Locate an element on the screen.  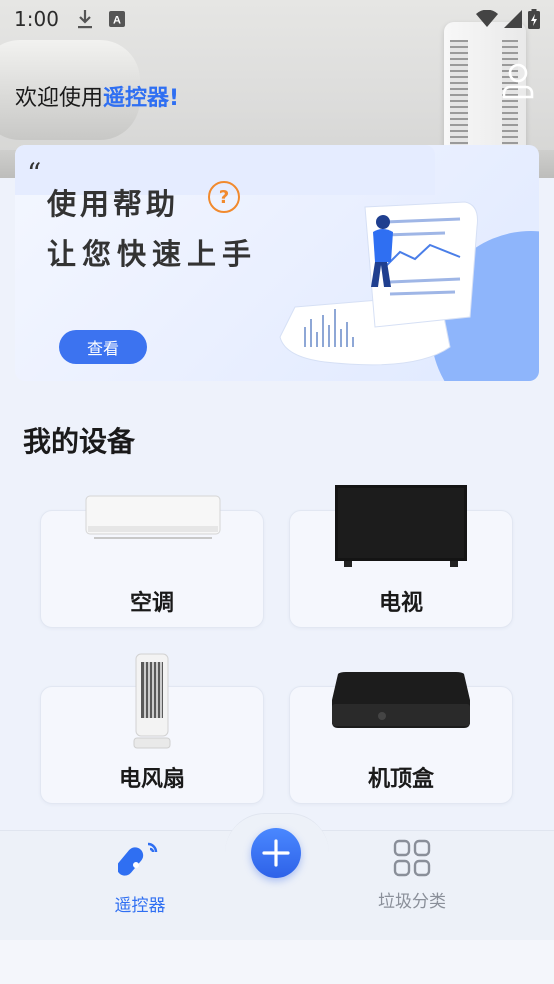
quote-mark: “ is located at coordinates (34, 173).